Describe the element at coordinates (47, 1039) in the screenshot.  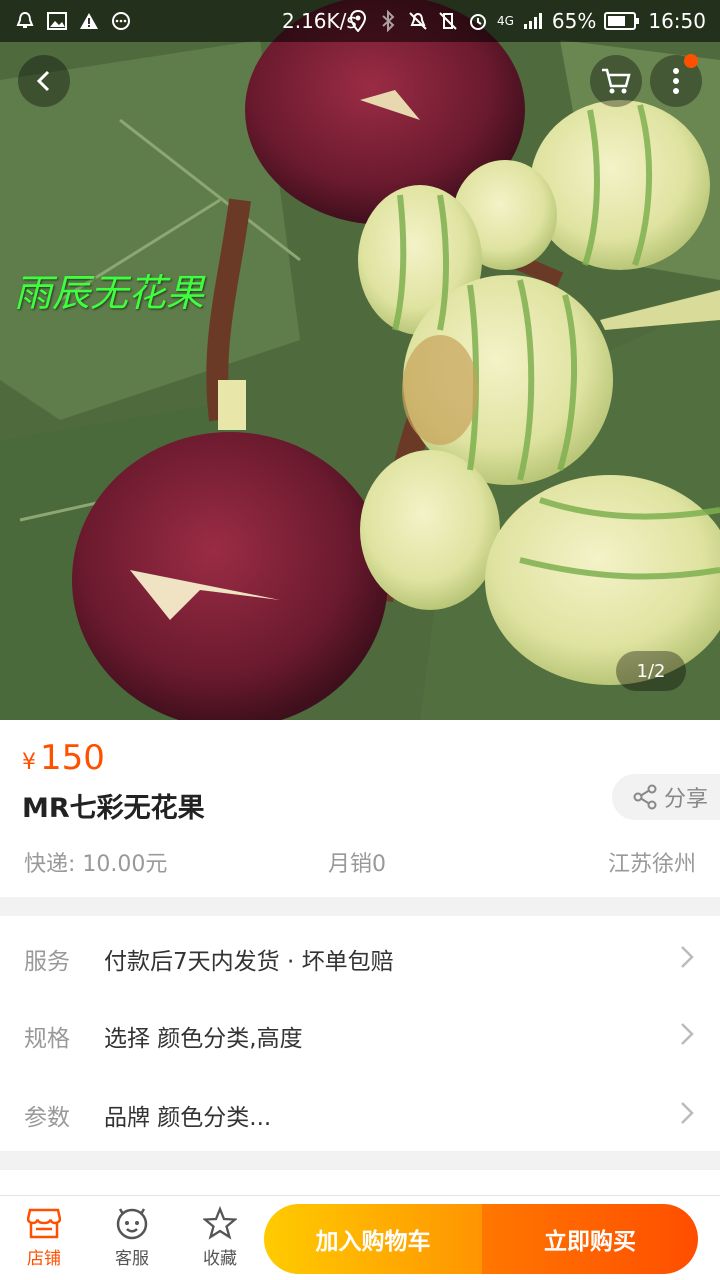
I see `option-label: 规格` at that location.